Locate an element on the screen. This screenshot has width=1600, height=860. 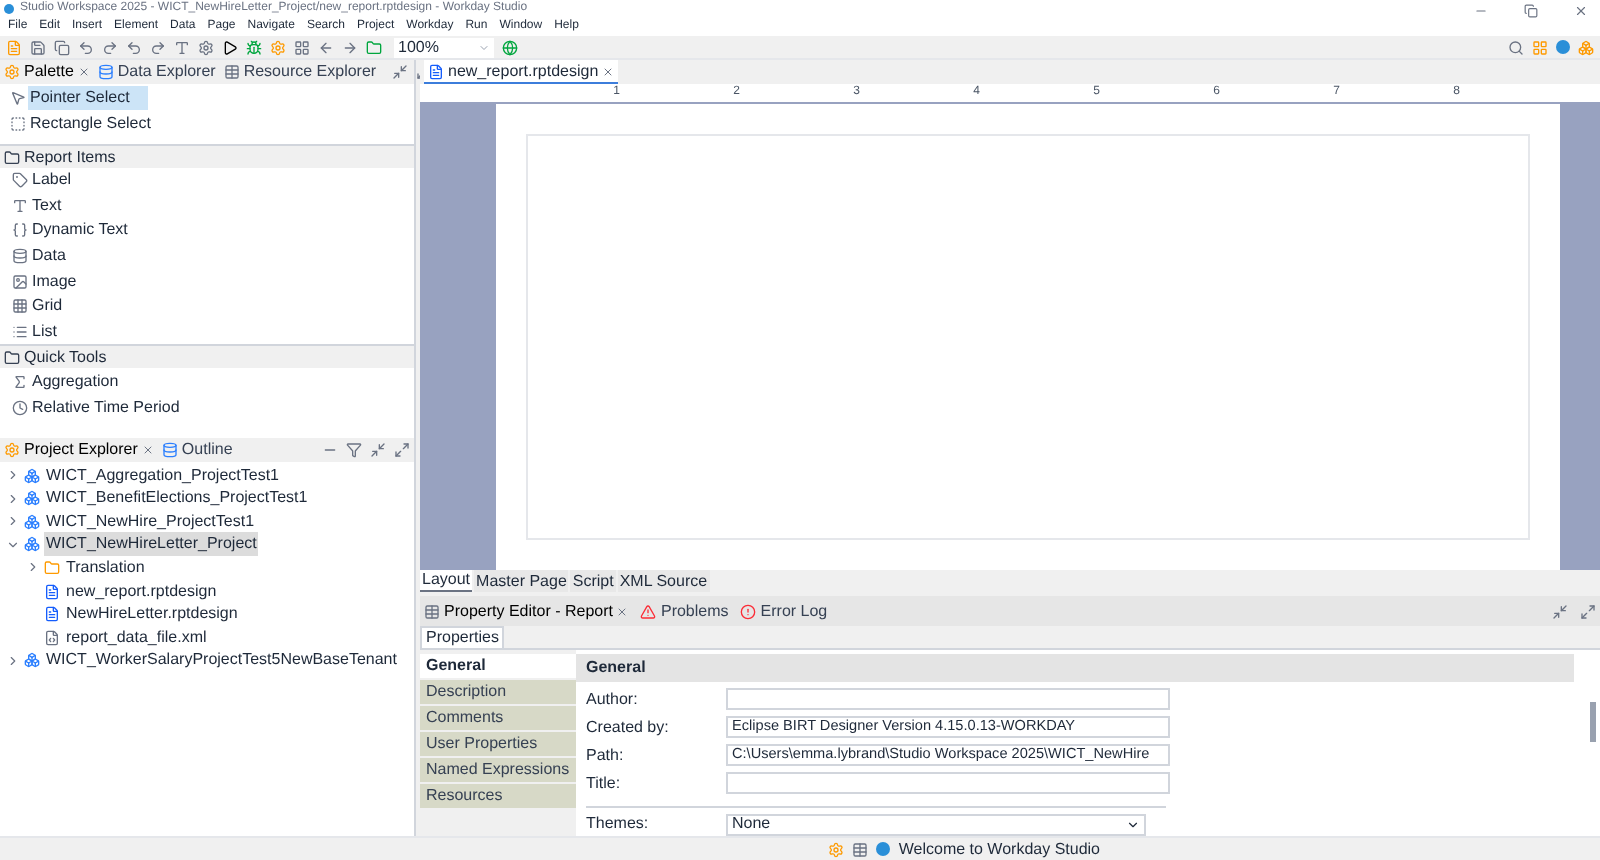
section-header: Report Items is located at coordinates (207, 156).